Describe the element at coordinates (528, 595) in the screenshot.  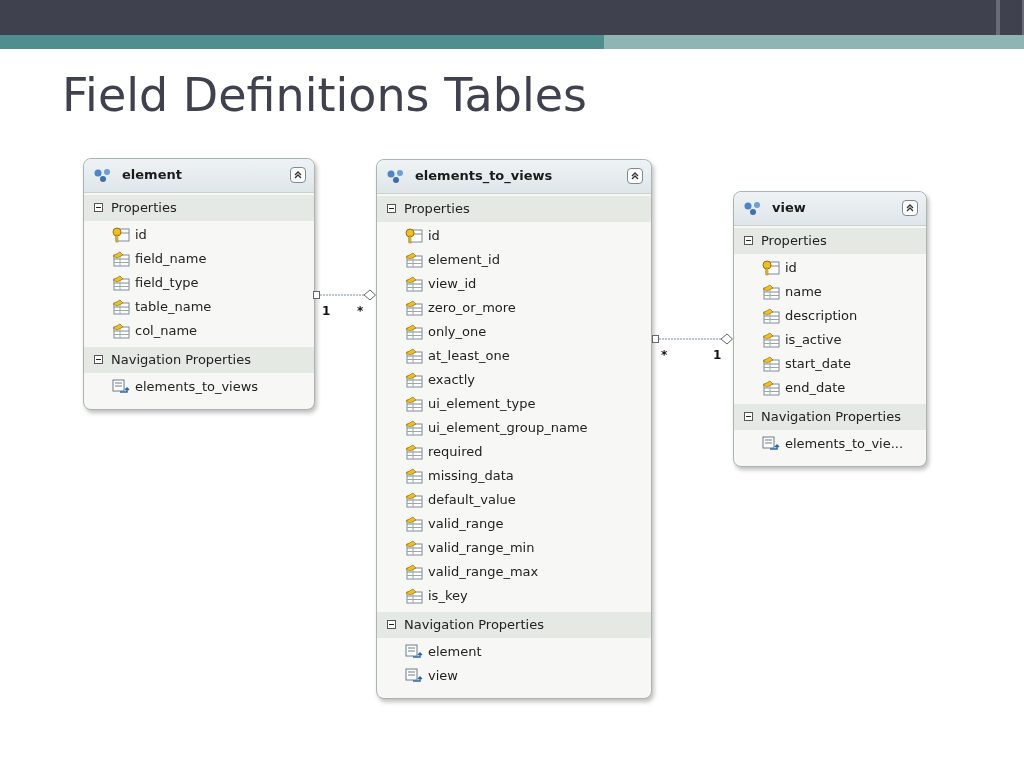
I see `property-row: is_key` at that location.